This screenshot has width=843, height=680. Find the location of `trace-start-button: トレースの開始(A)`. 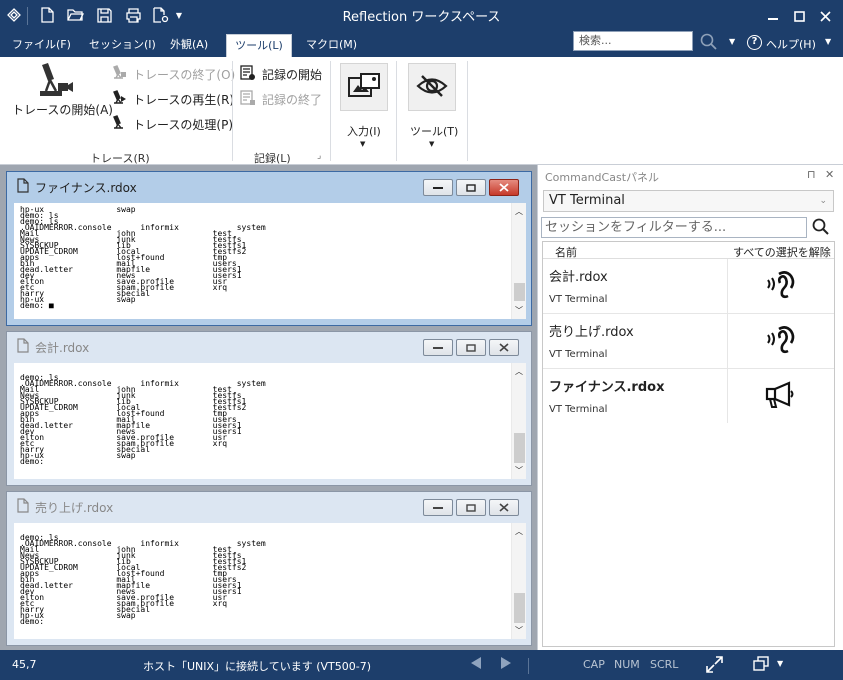

trace-start-button: トレースの開始(A) is located at coordinates (62, 109).